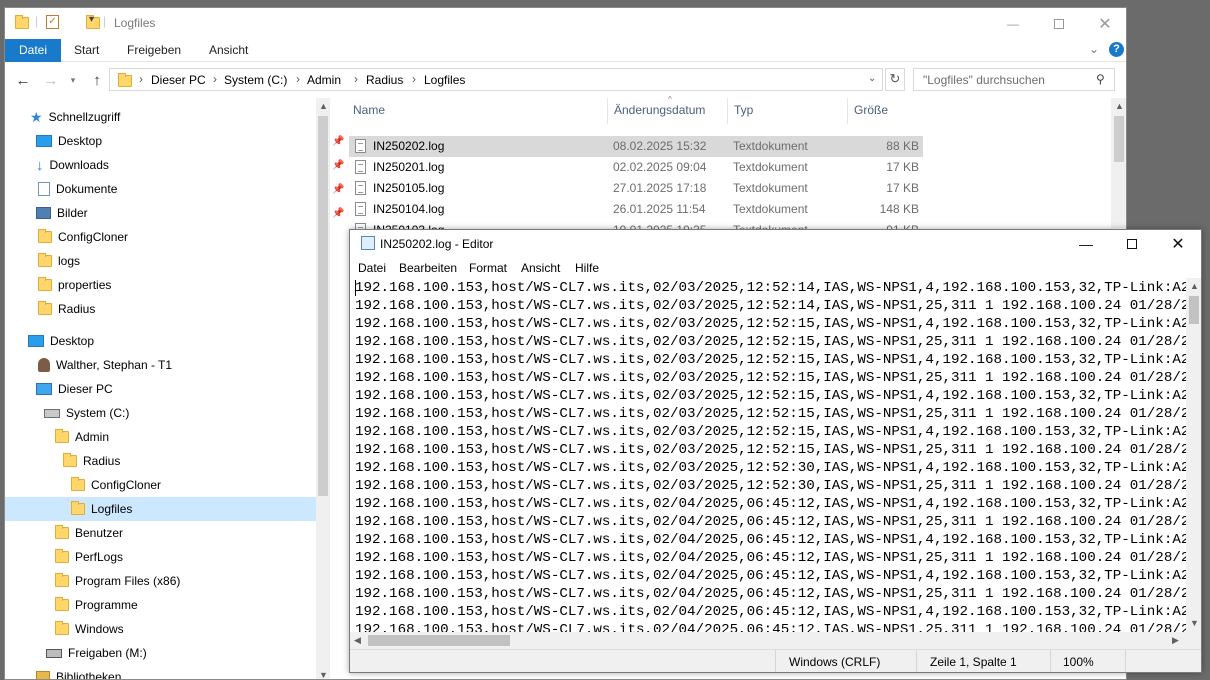 Image resolution: width=1210 pixels, height=680 pixels. I want to click on tree-label: logs, so click(69, 261).